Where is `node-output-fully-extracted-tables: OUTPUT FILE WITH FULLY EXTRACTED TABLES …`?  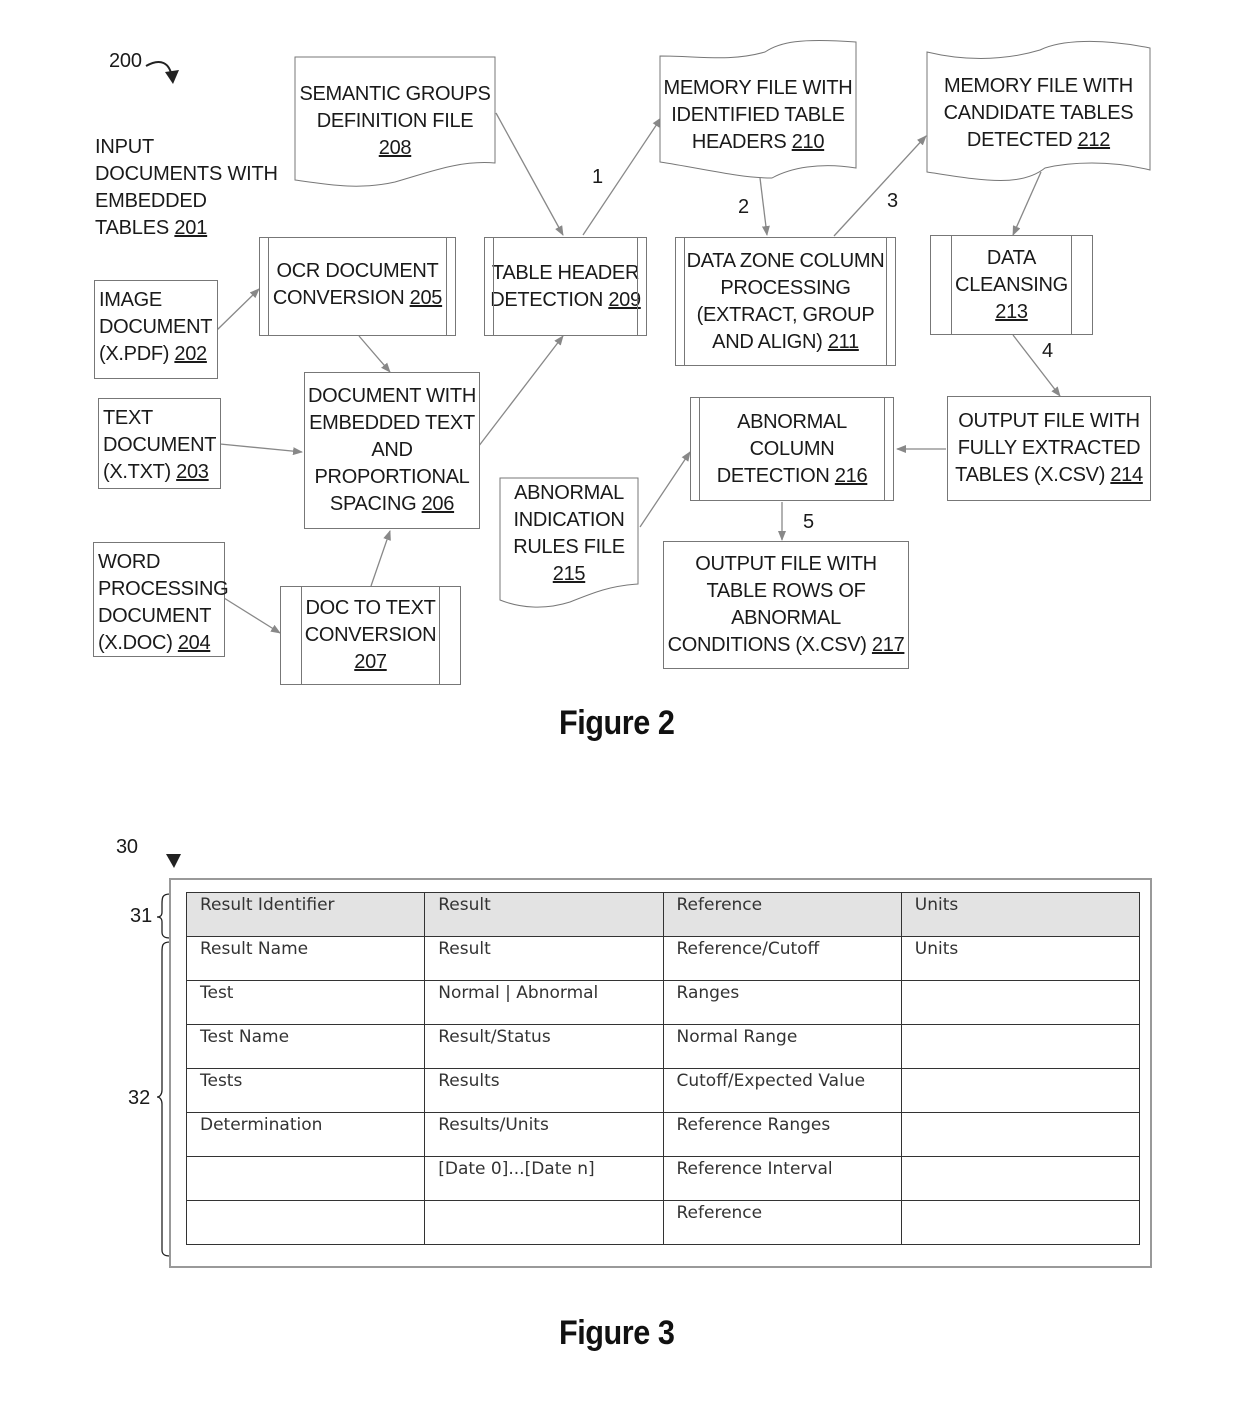
node-output-fully-extracted-tables: OUTPUT FILE WITH FULLY EXTRACTED TABLES … is located at coordinates (1049, 448).